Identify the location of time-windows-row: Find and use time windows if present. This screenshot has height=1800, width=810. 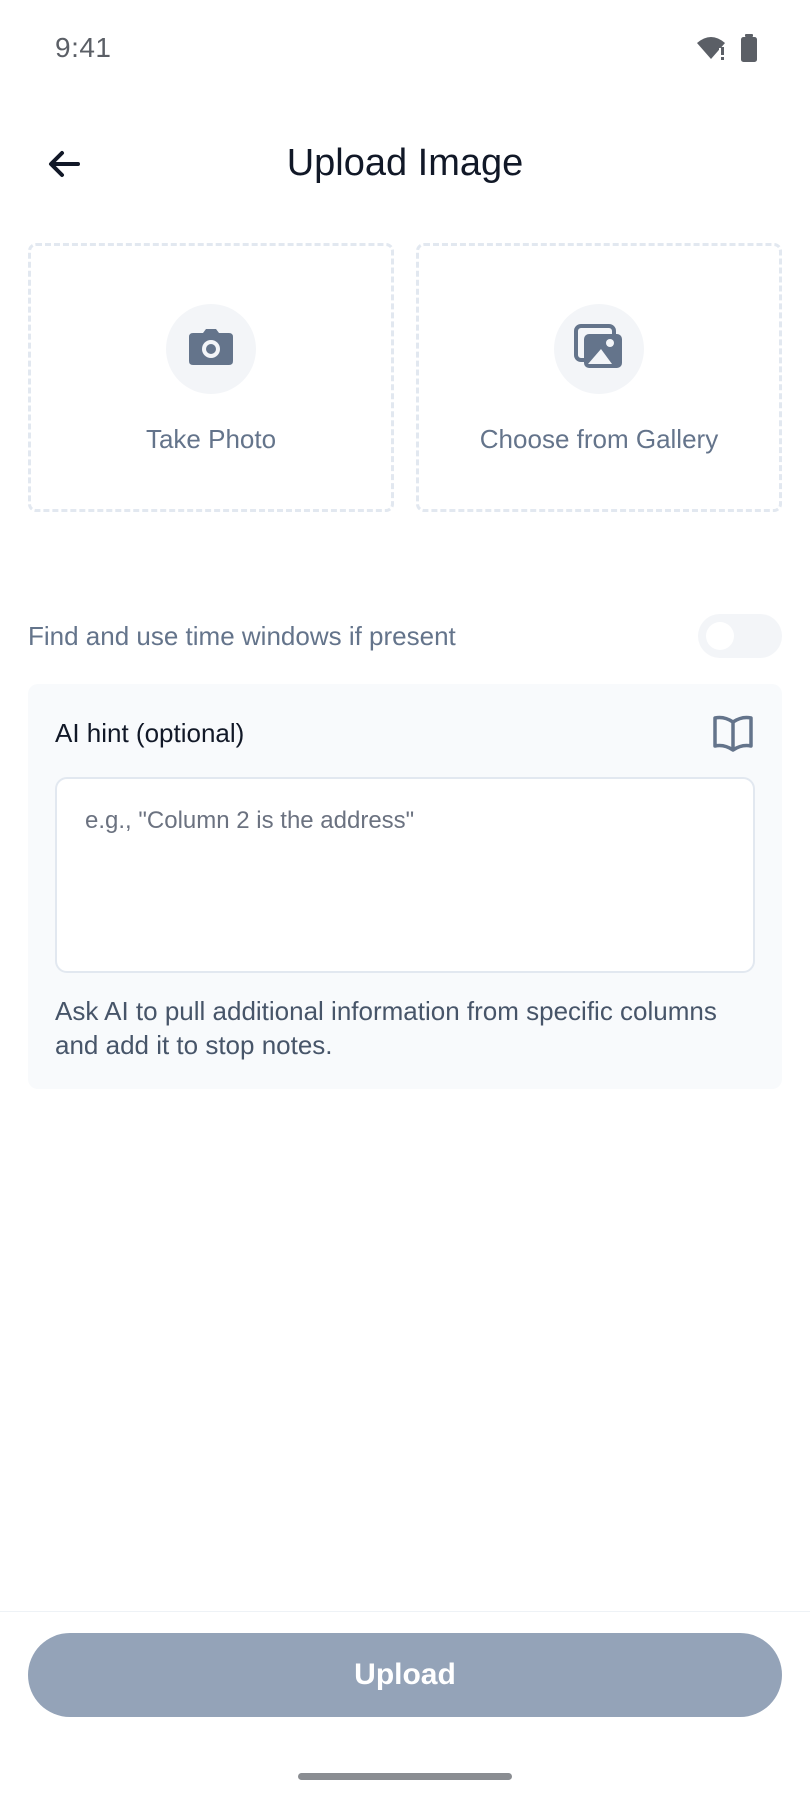
(405, 636).